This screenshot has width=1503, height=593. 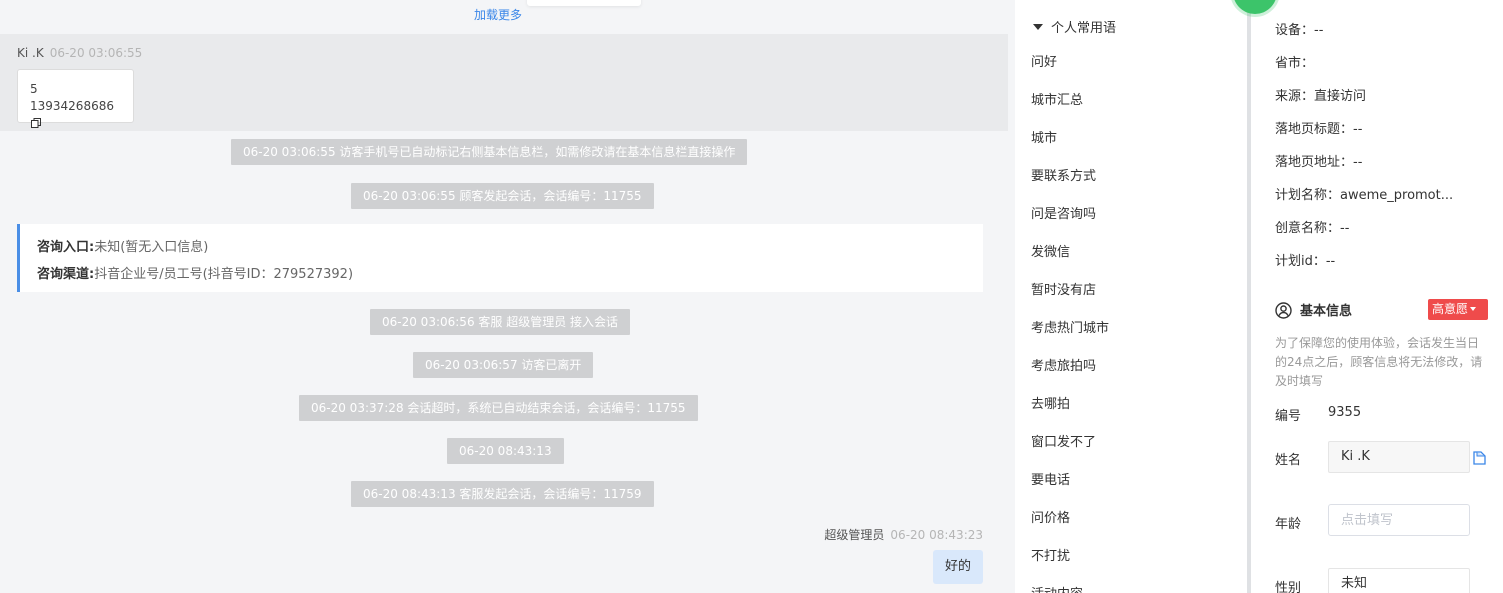 What do you see at coordinates (1070, 444) in the screenshot?
I see `phrase-item: 窗口发不了` at bounding box center [1070, 444].